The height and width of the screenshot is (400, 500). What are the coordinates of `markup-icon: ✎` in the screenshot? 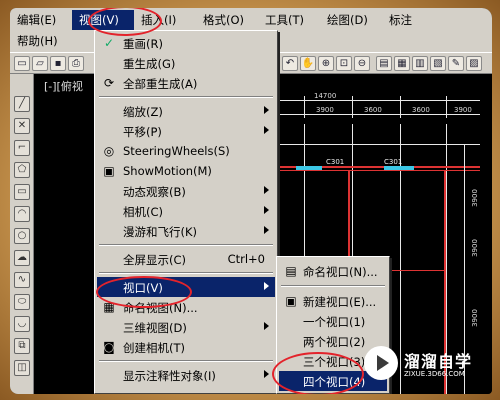 It's located at (456, 63).